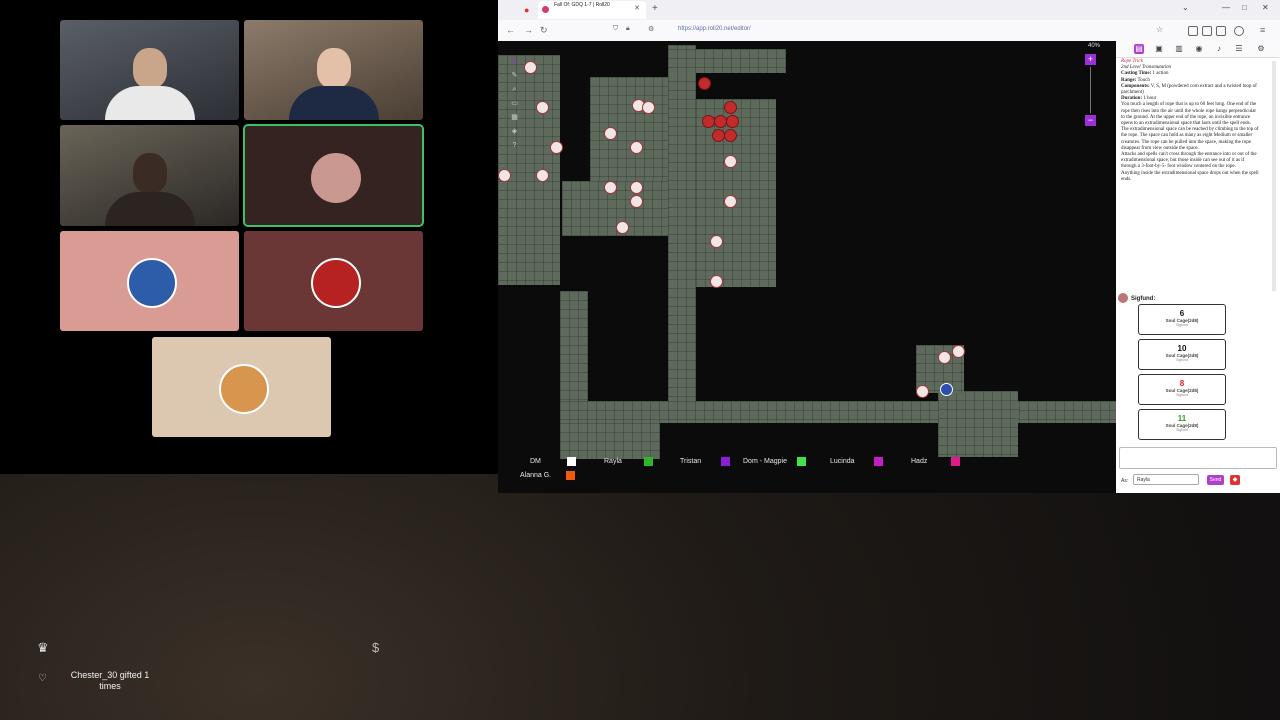 The width and height of the screenshot is (1280, 720). I want to click on permissions-icon: ⚙, so click(651, 29).